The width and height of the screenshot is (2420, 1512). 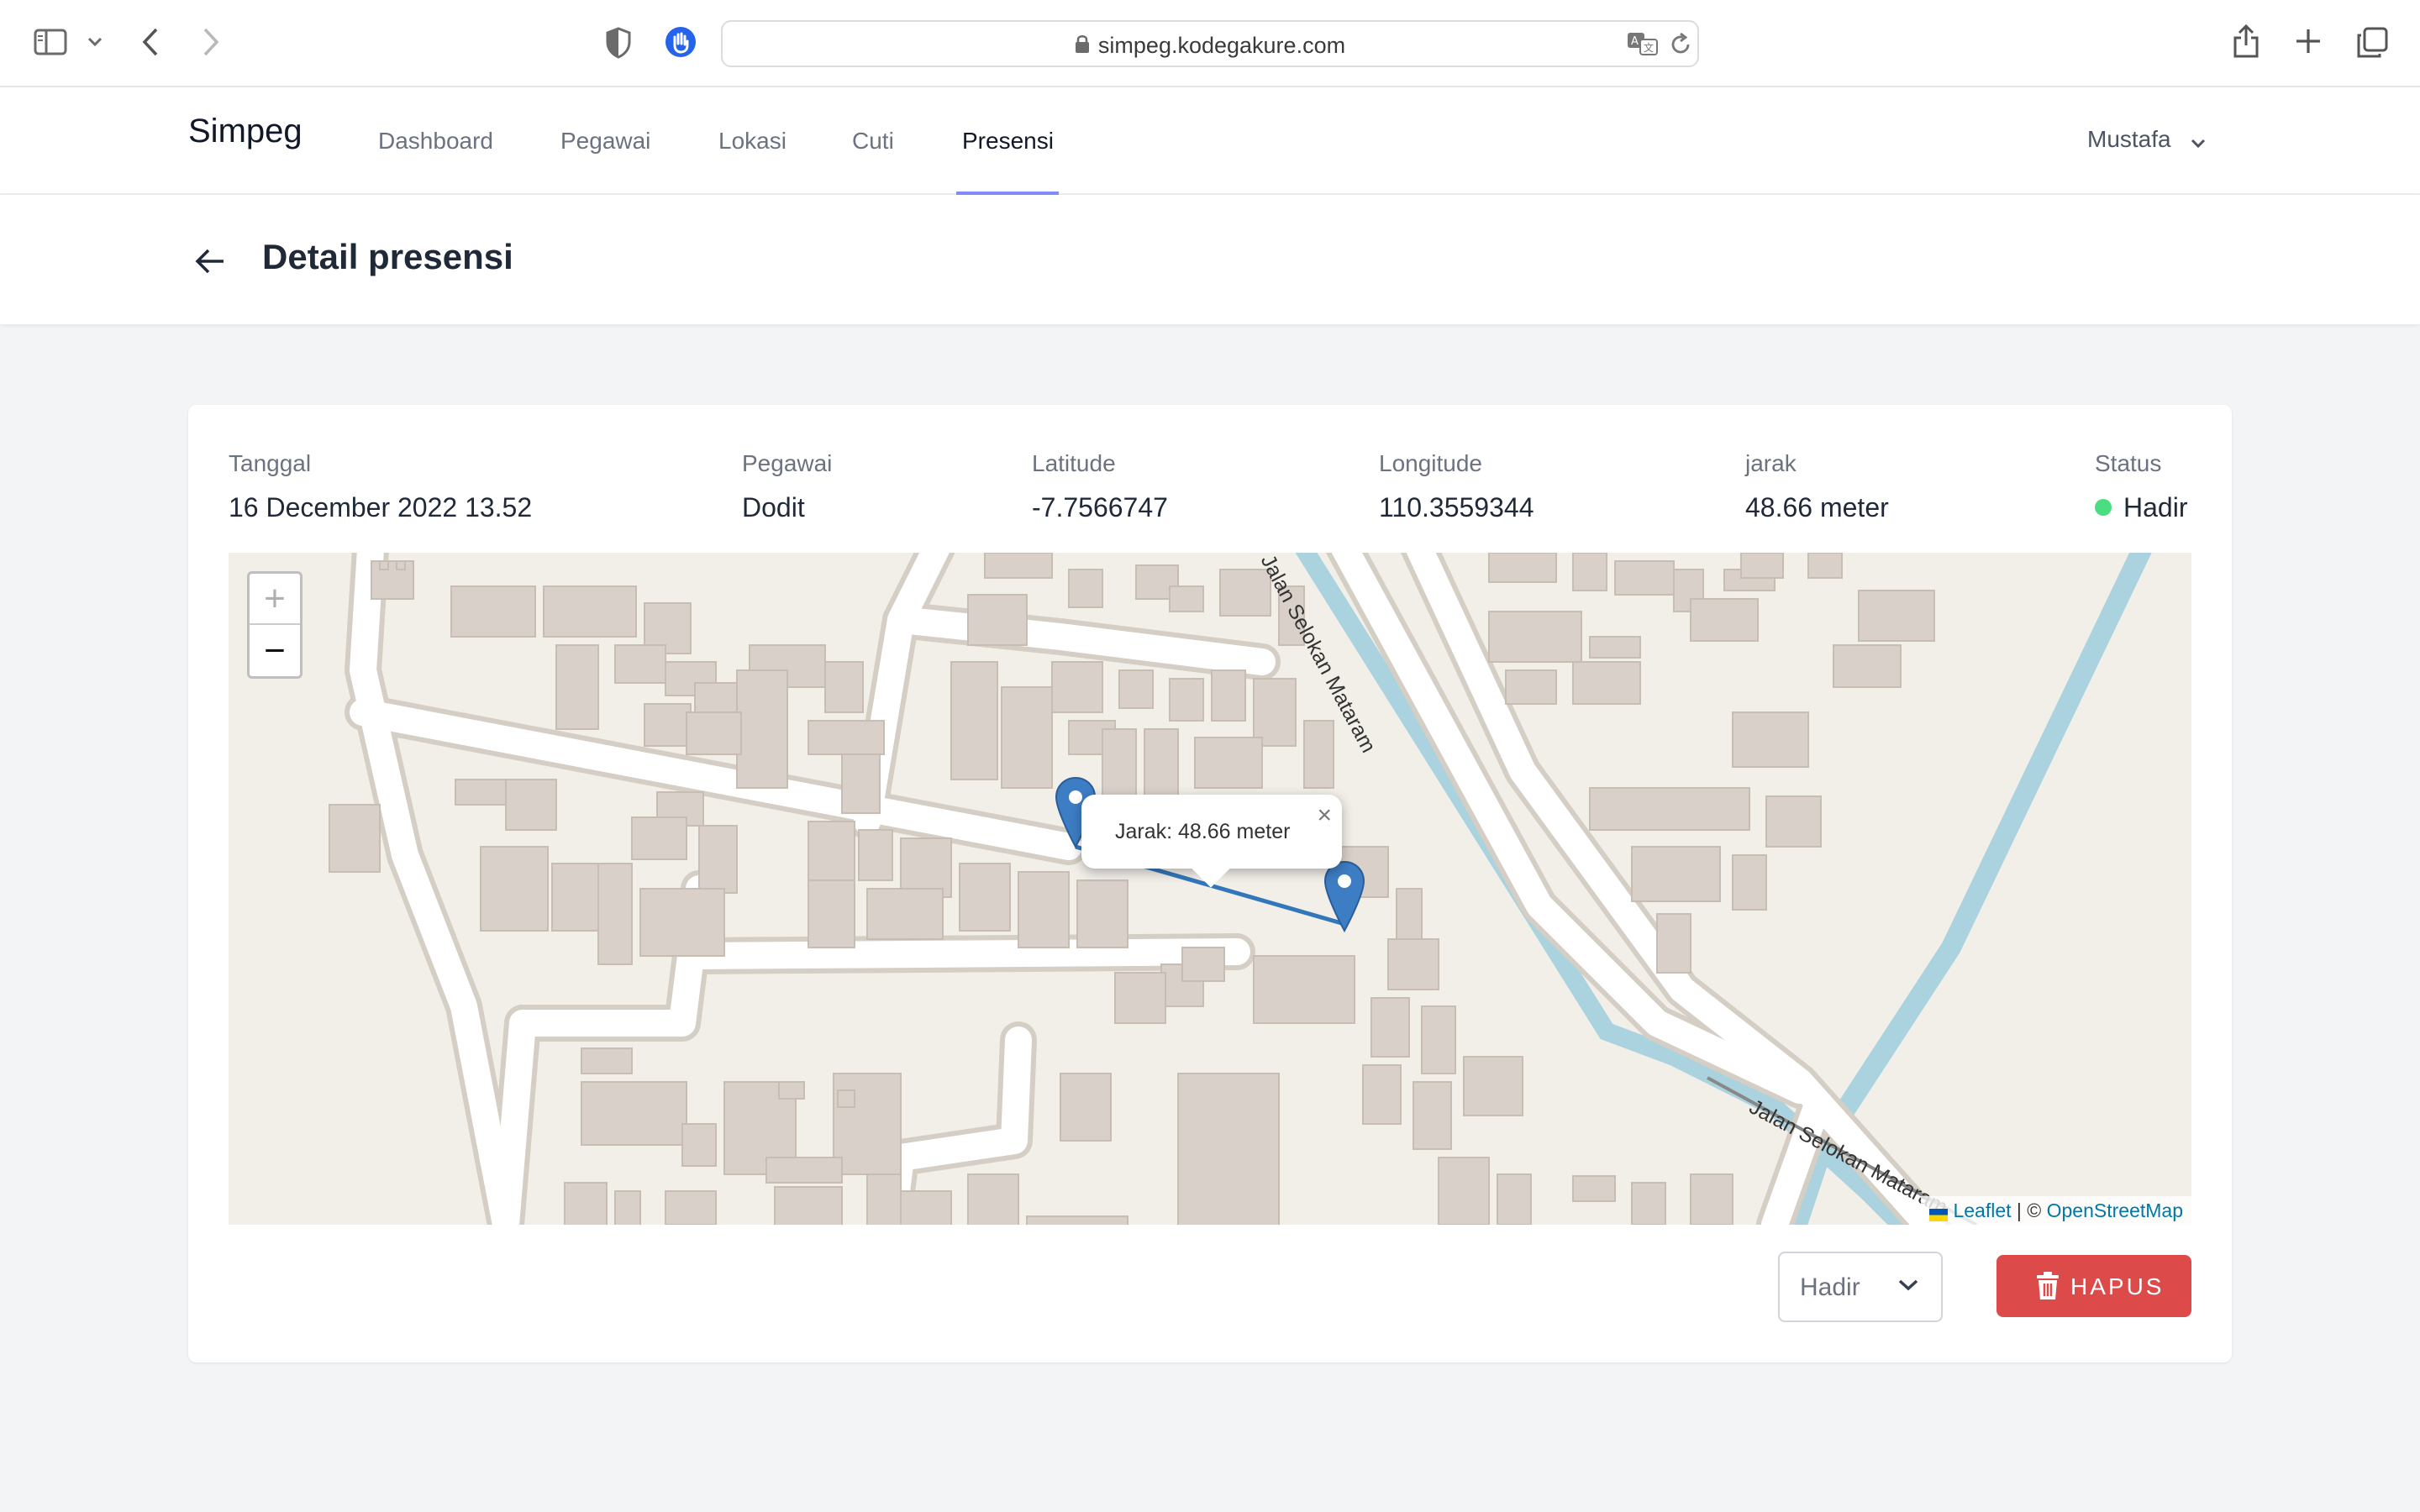 What do you see at coordinates (1210, 259) in the screenshot?
I see `page-header: Detail presensi` at bounding box center [1210, 259].